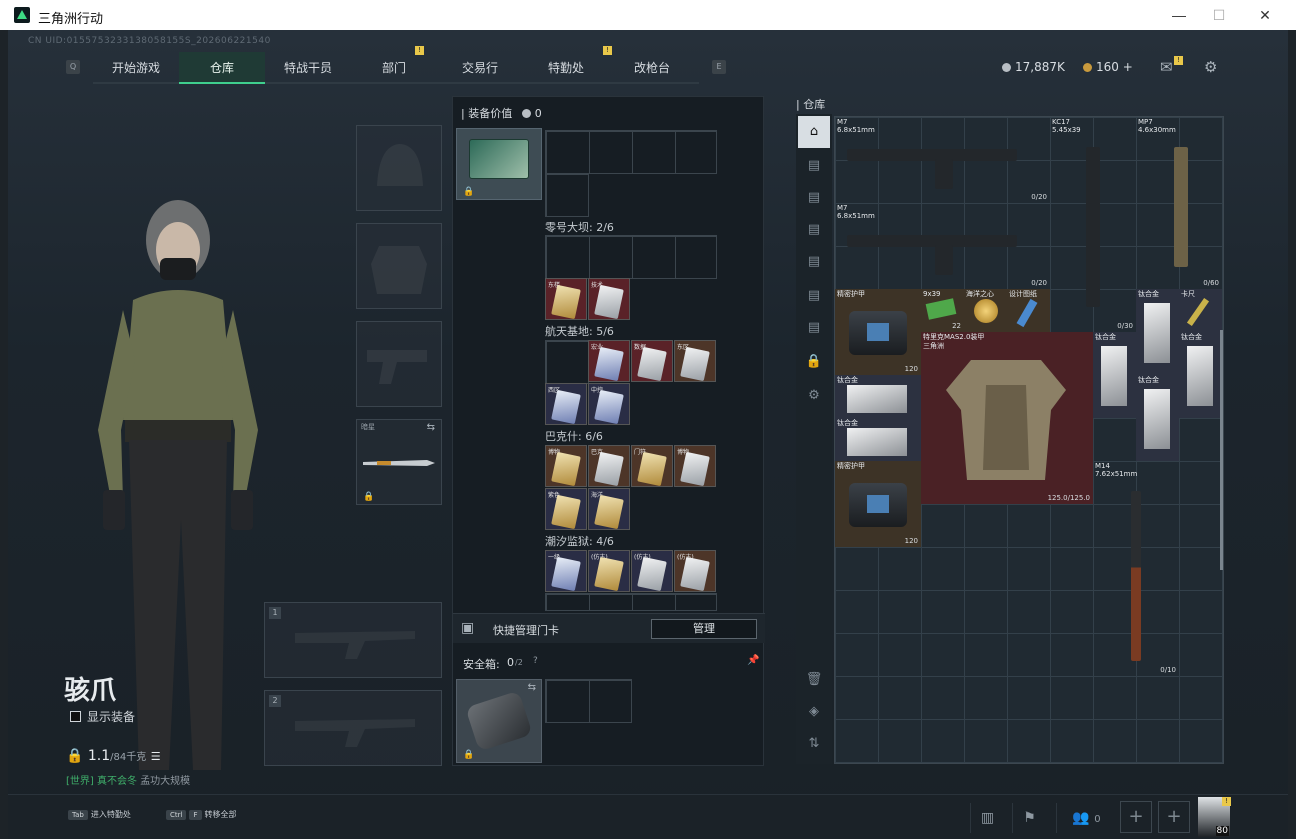 The width and height of the screenshot is (1296, 839). Describe the element at coordinates (814, 296) in the screenshot. I see `warehouse-tab-5-icon: ▤` at that location.